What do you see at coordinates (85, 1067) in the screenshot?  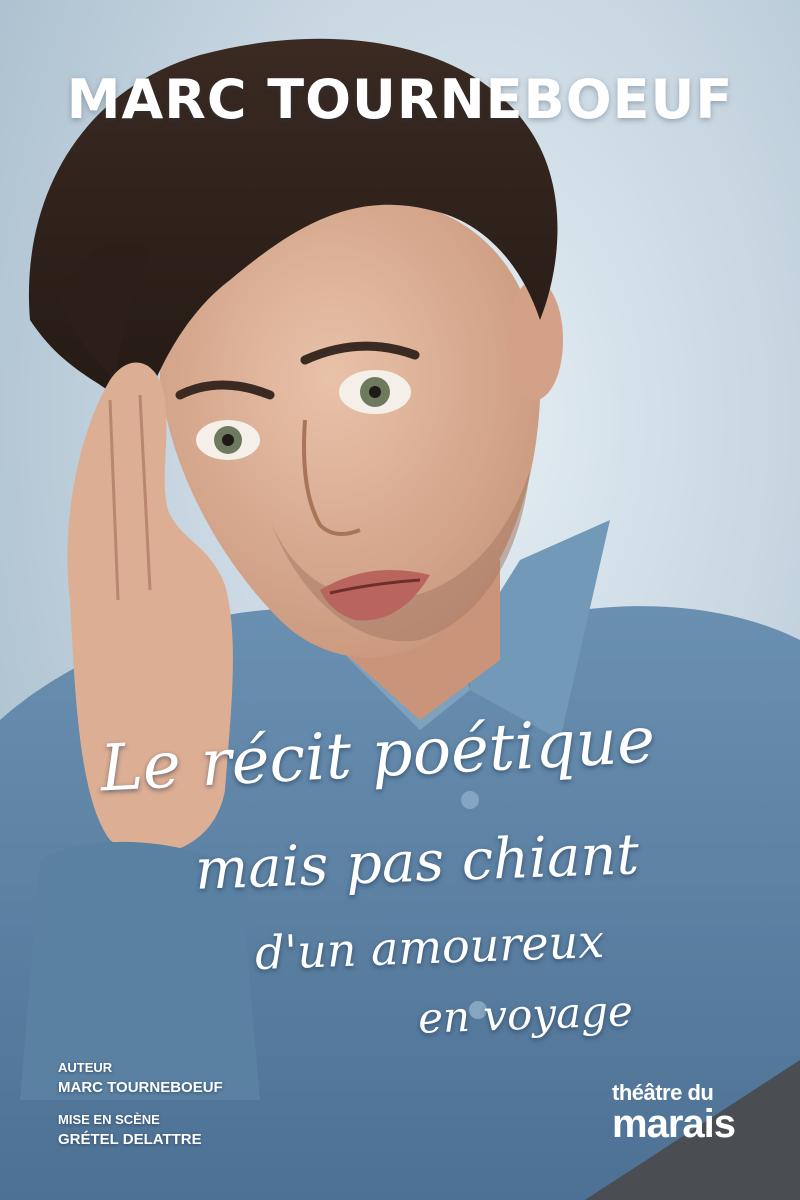 I see `author-label: AUTEUR` at bounding box center [85, 1067].